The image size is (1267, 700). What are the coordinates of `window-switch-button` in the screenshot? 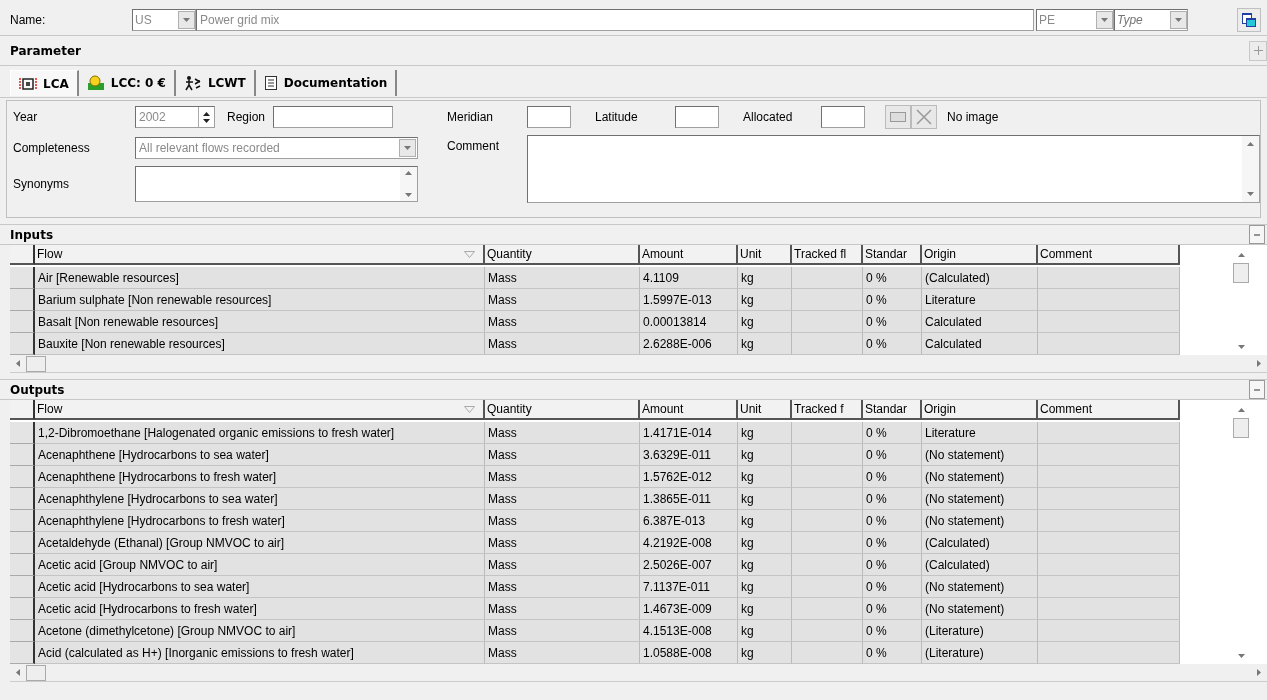 It's located at (1249, 20).